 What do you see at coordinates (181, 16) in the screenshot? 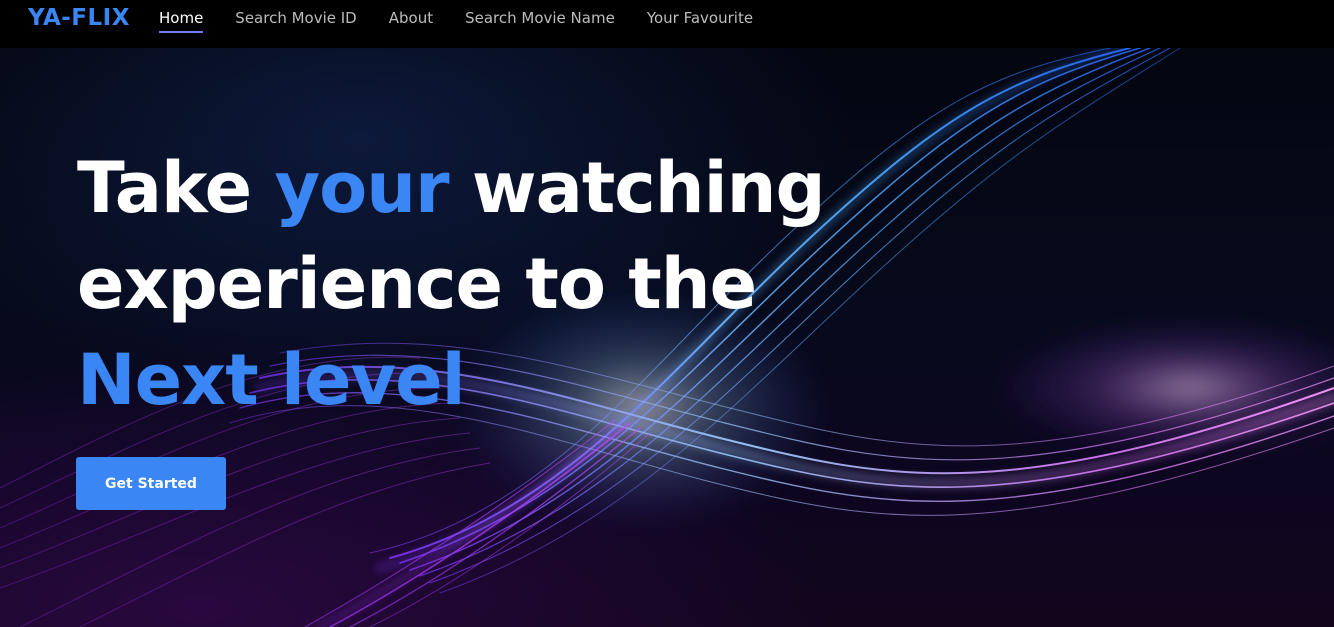
I see `nav-link-home: Home` at bounding box center [181, 16].